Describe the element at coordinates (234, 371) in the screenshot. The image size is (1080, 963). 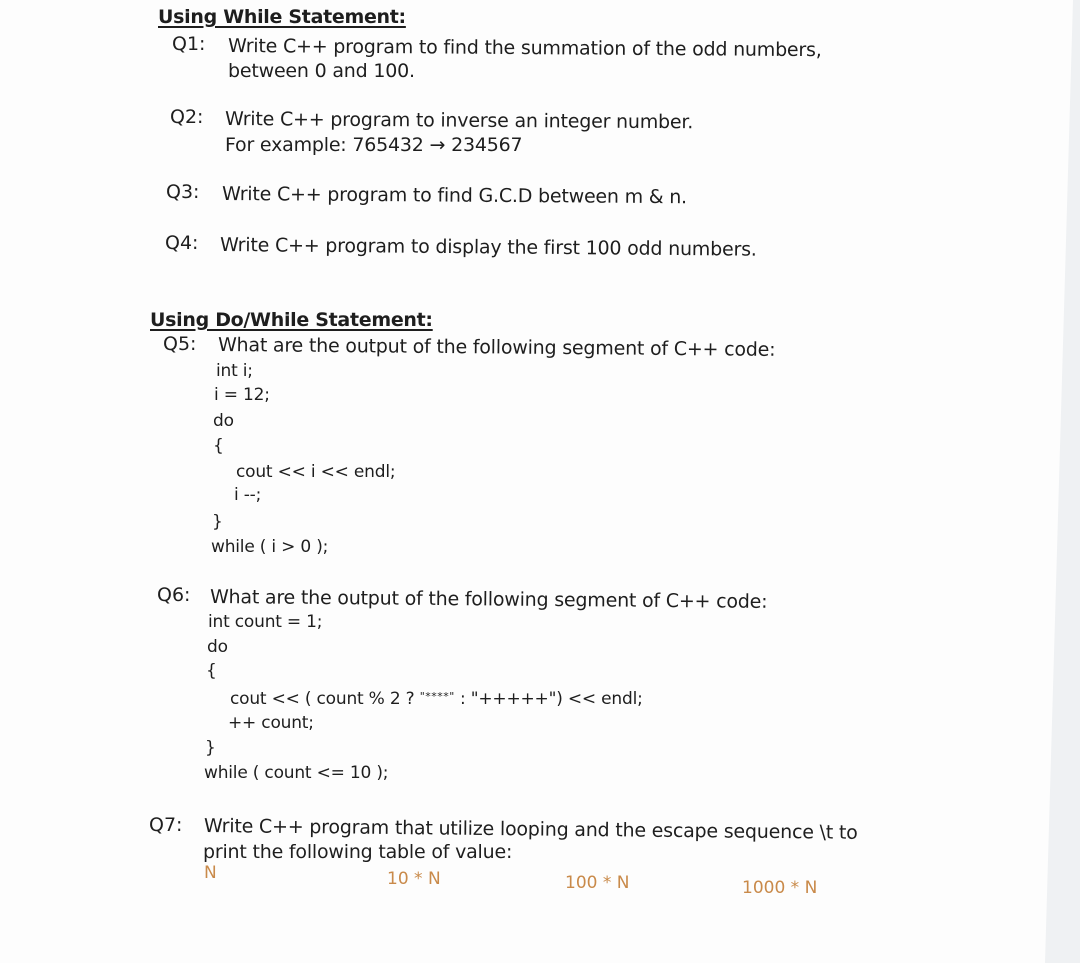
I see `code-line: int i;` at that location.